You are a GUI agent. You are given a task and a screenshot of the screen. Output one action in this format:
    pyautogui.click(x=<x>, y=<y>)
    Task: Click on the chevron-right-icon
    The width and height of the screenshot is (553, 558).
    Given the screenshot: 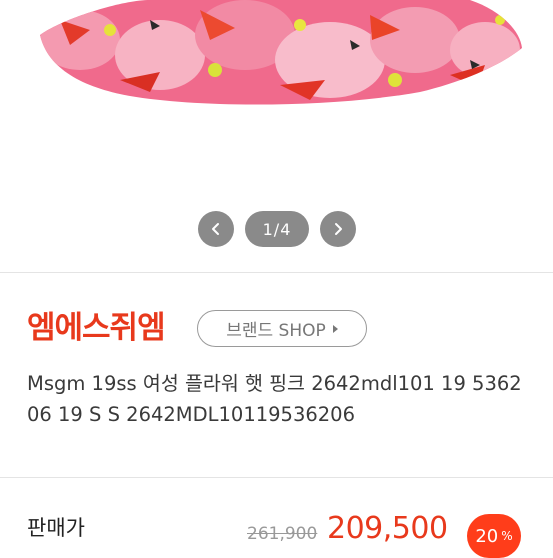 What is the action you would take?
    pyautogui.click(x=338, y=229)
    